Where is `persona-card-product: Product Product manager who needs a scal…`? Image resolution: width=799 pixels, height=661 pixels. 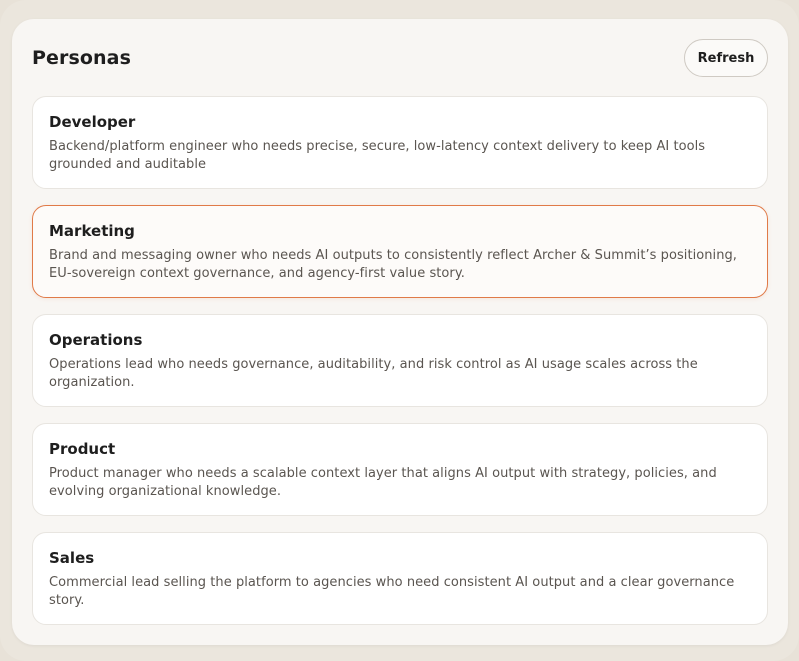 persona-card-product: Product Product manager who needs a scal… is located at coordinates (400, 469).